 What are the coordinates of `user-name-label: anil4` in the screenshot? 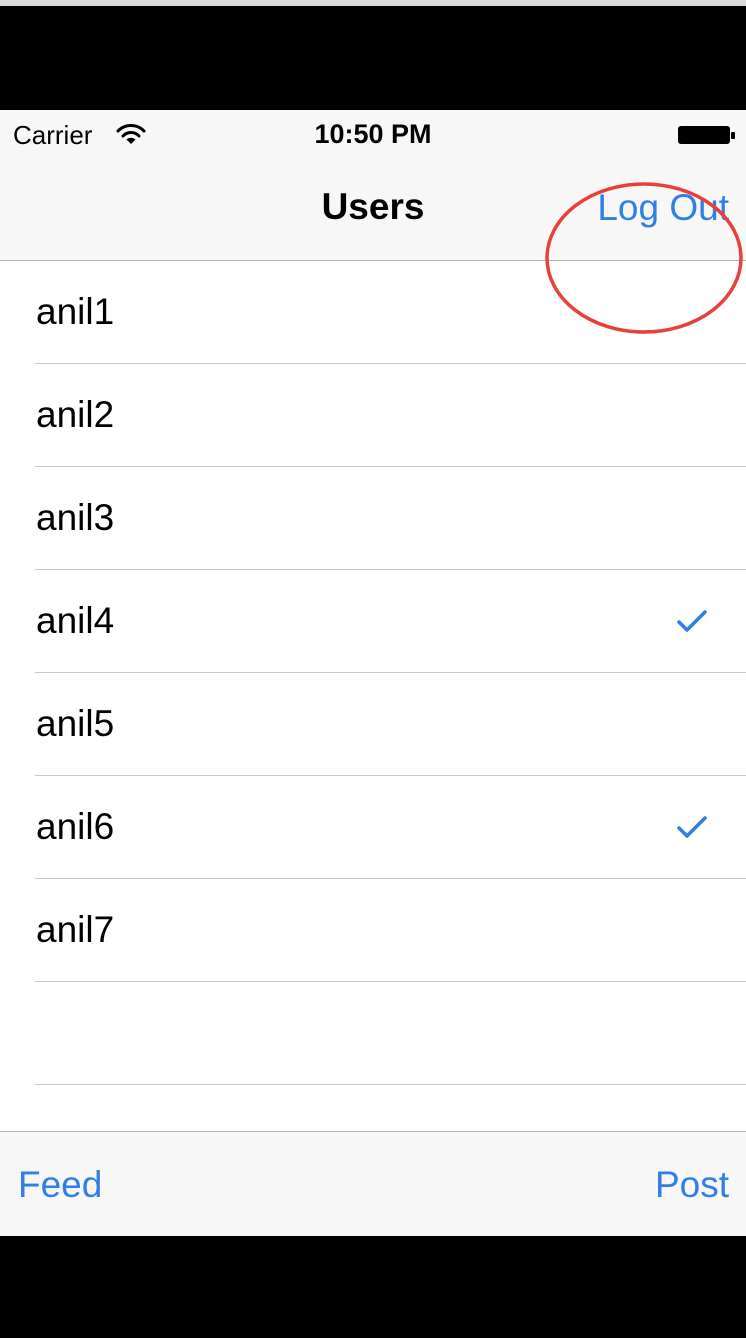 It's located at (75, 620).